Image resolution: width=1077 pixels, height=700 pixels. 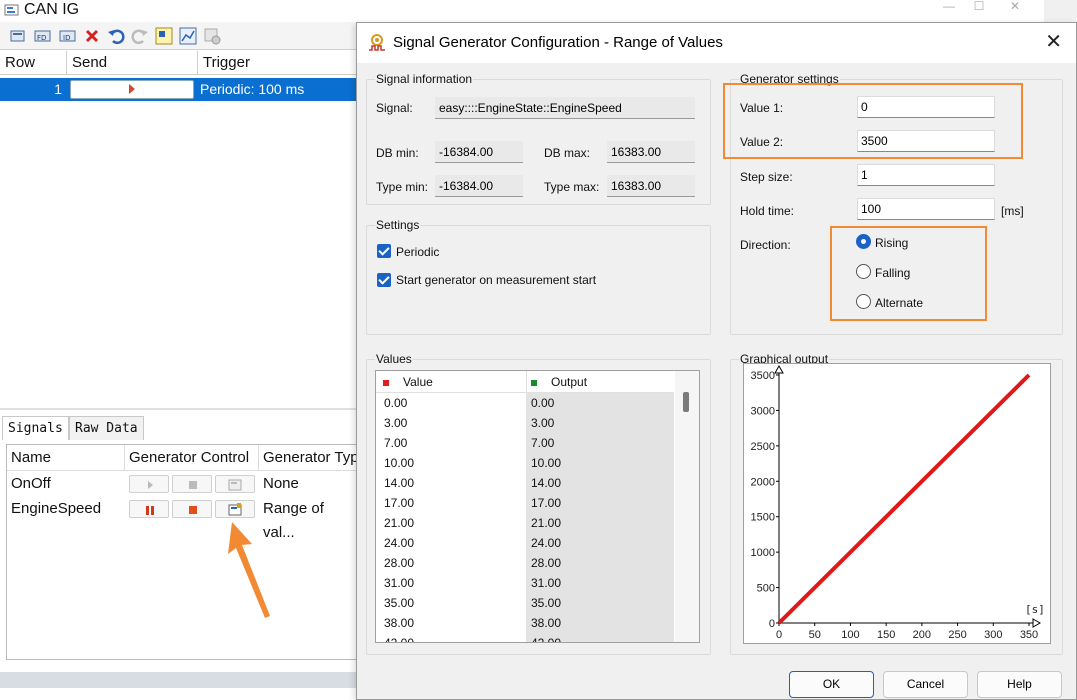 What do you see at coordinates (926, 175) in the screenshot?
I see `step-size-input` at bounding box center [926, 175].